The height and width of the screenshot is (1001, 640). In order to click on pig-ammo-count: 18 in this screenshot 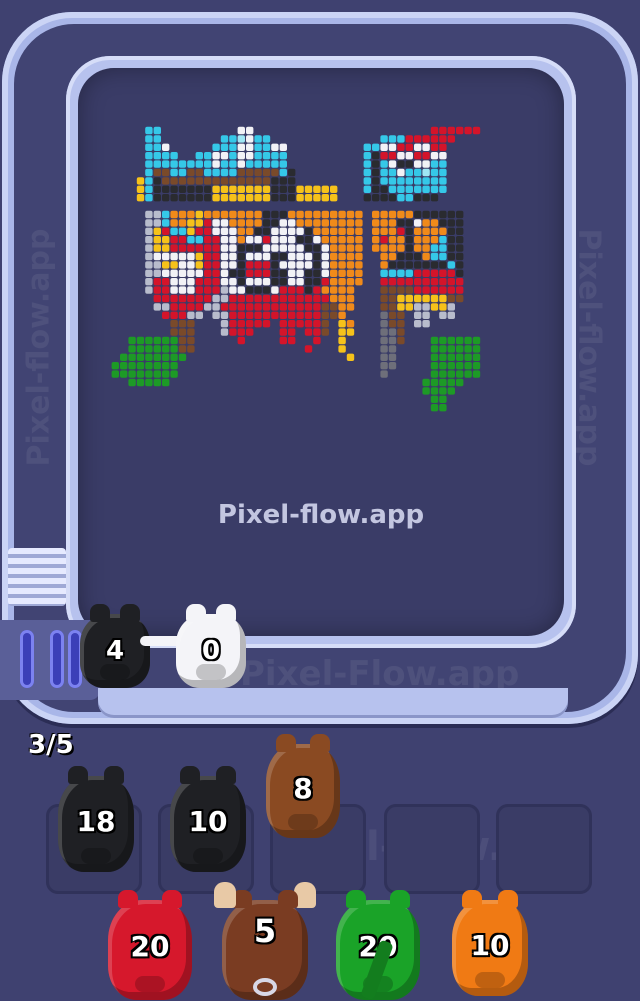, I will do `click(96, 821)`.